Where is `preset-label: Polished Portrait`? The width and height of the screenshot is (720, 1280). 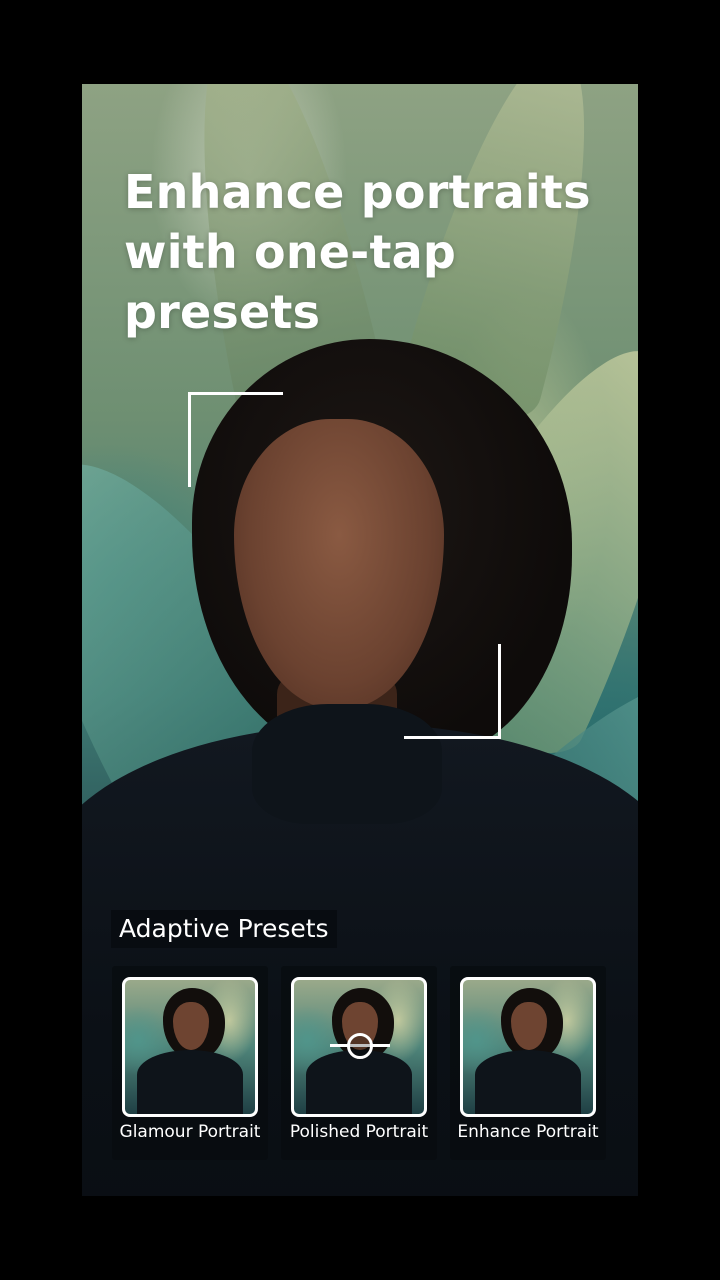 preset-label: Polished Portrait is located at coordinates (359, 1132).